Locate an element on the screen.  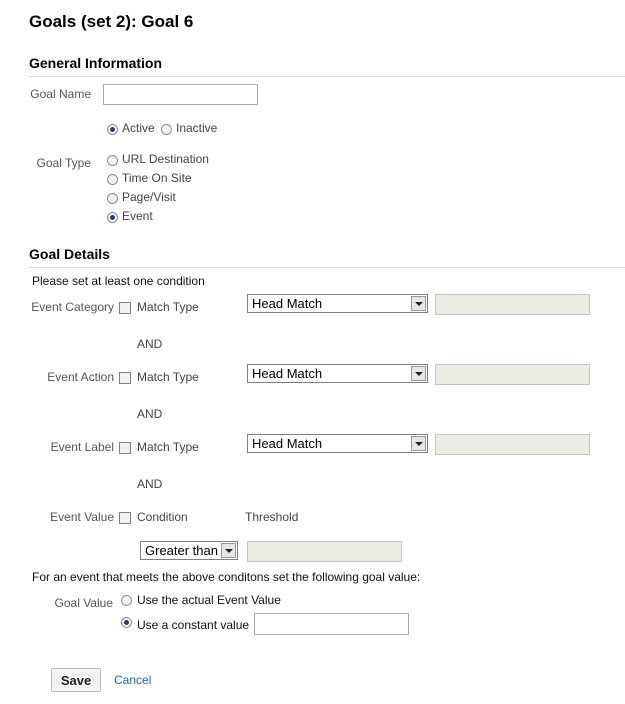
event-value-condition-select-value: Greater than is located at coordinates (181, 550).